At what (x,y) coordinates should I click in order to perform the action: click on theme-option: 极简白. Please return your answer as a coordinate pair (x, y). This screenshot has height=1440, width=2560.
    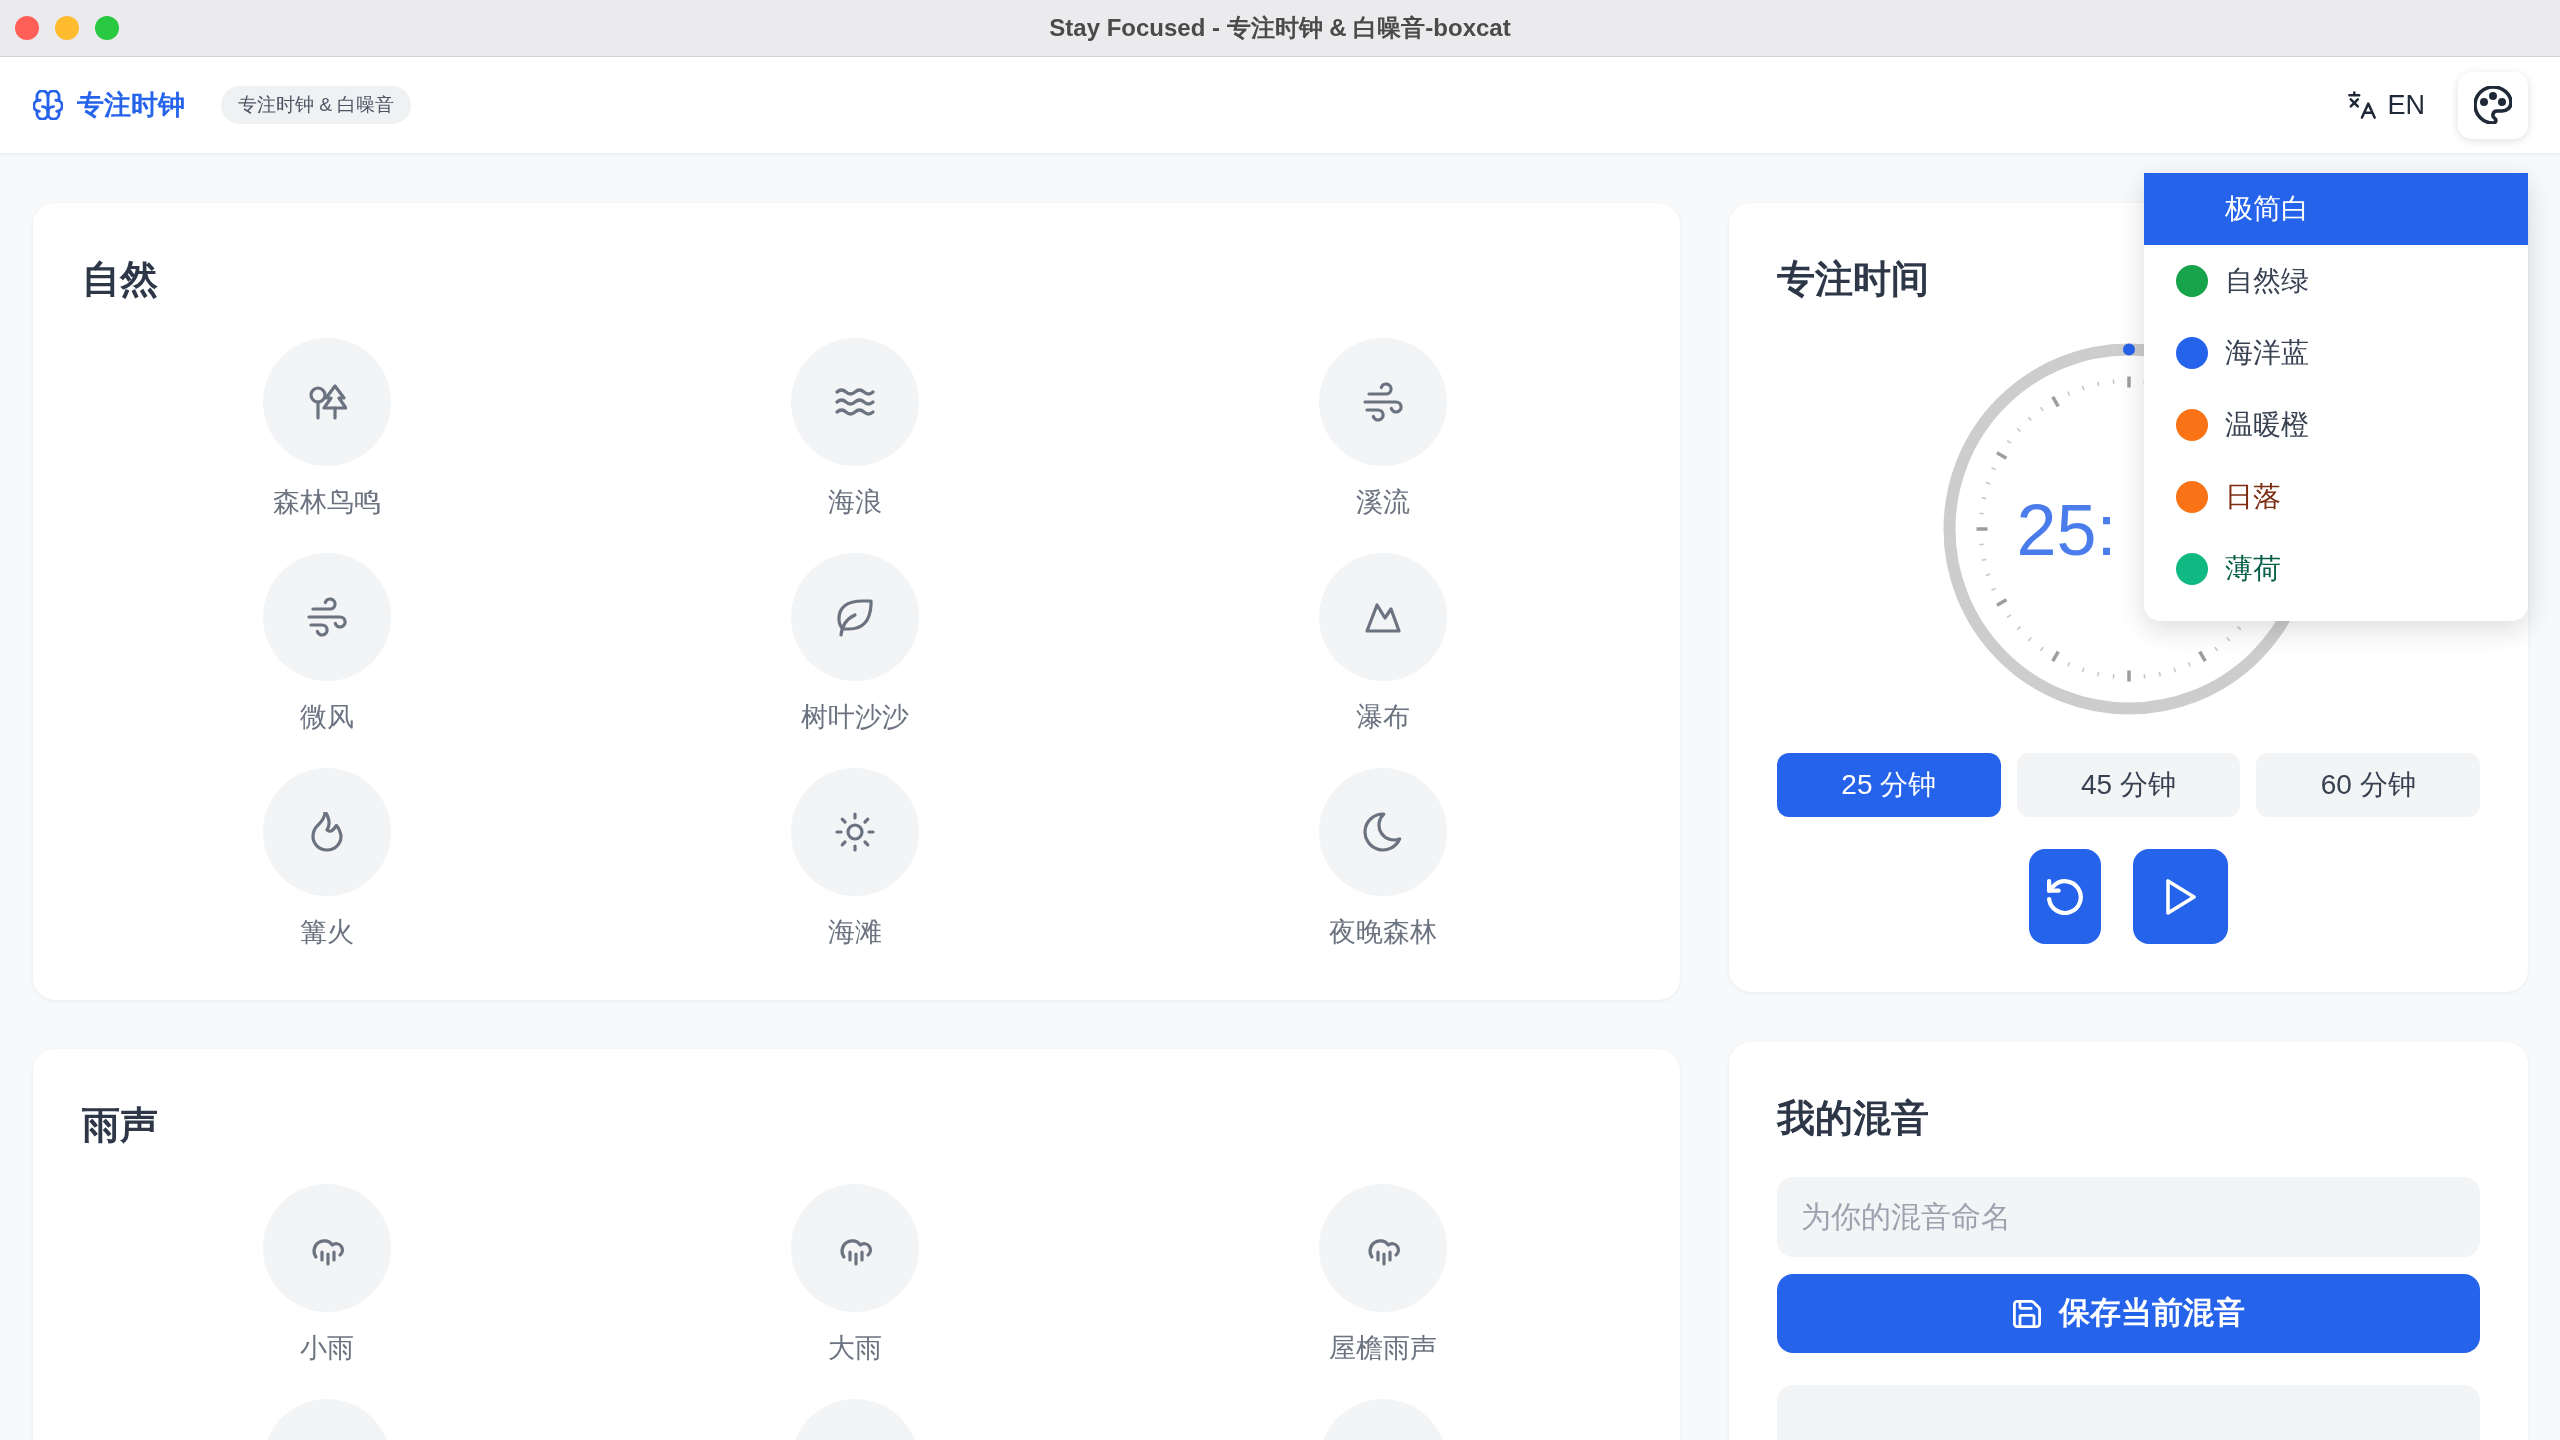
    Looking at the image, I should click on (2336, 208).